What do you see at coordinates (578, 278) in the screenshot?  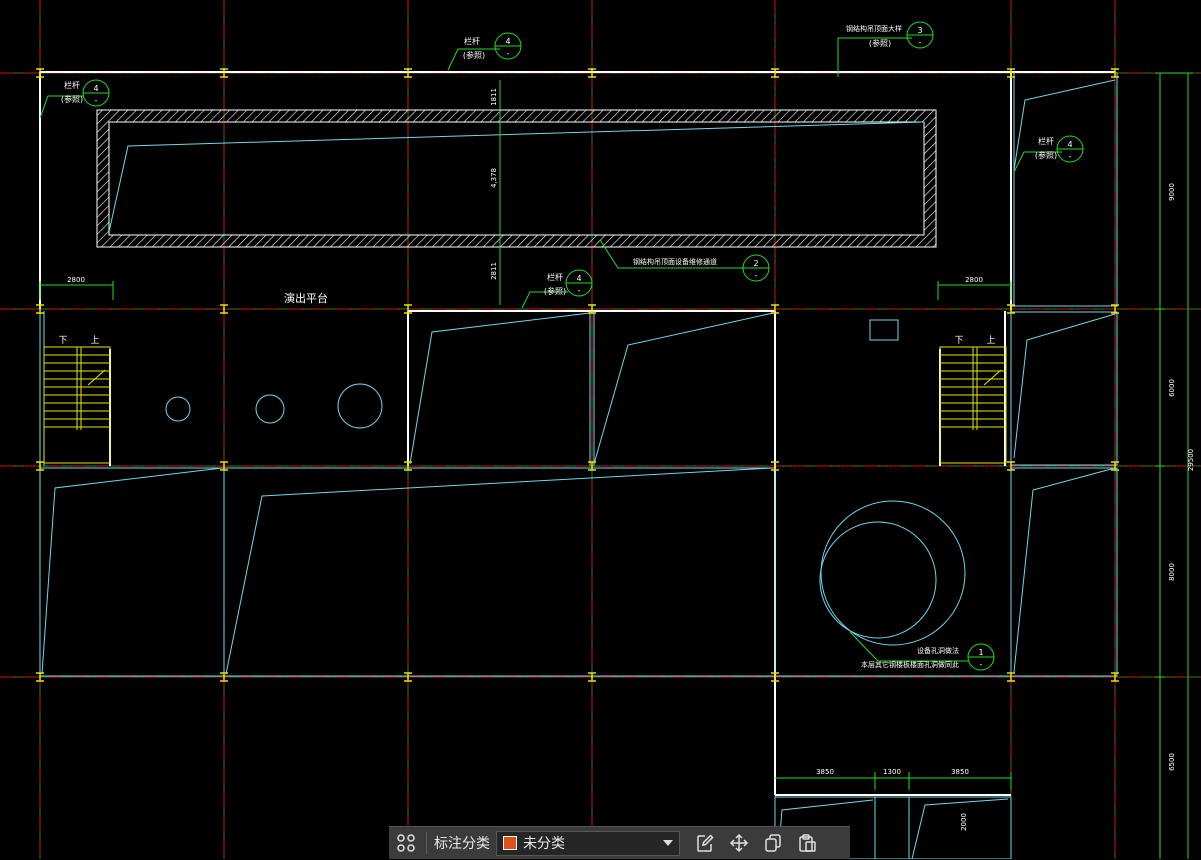 I see `tag6-num: 4` at bounding box center [578, 278].